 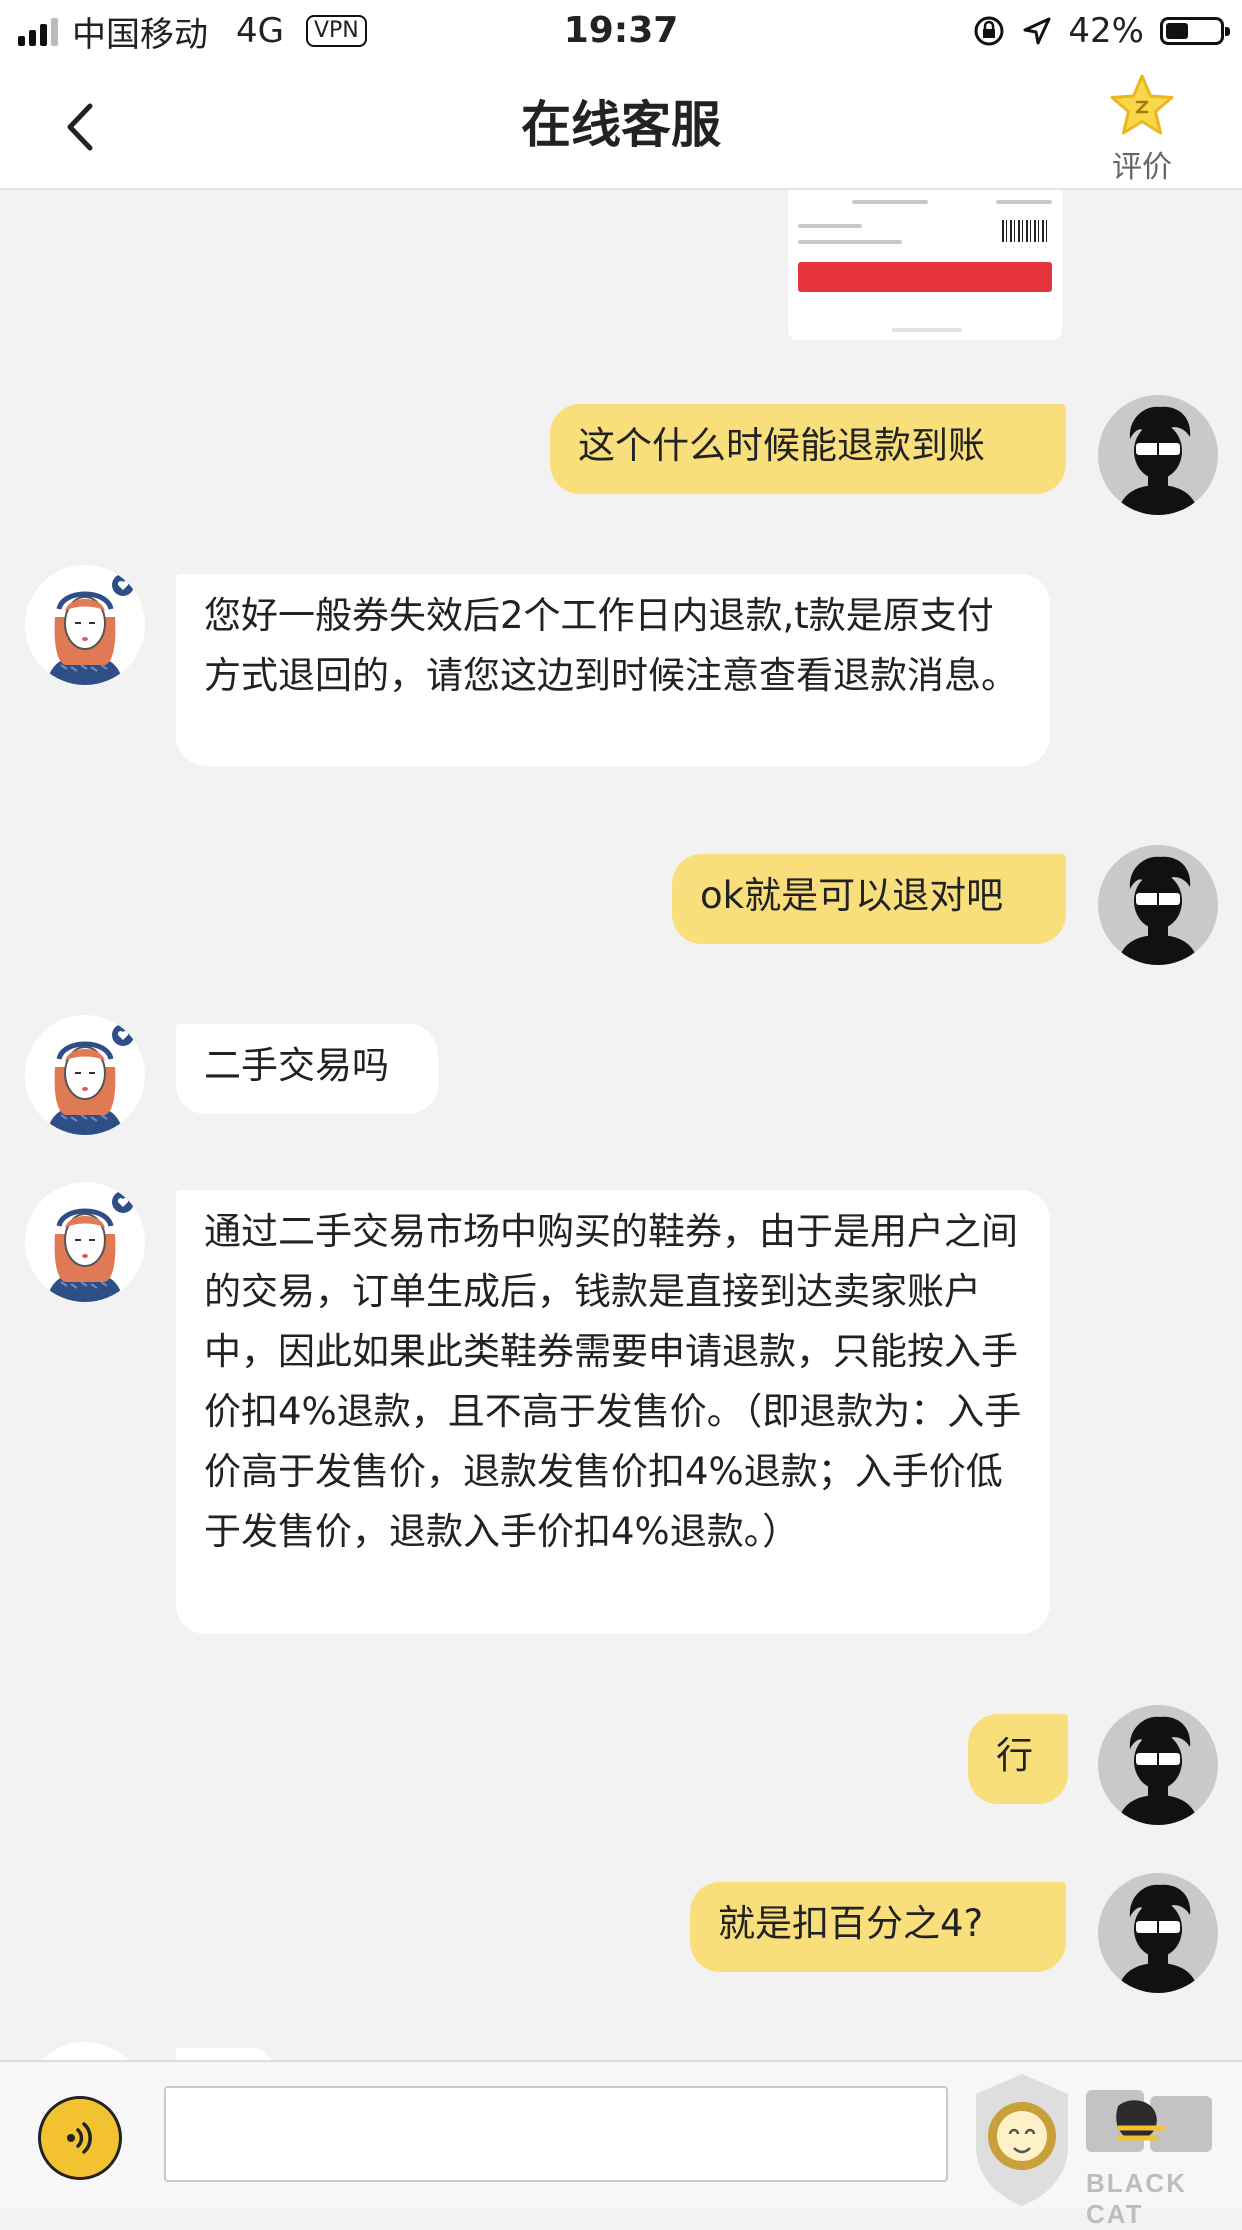 I want to click on rate-button: 评价, so click(x=1142, y=127).